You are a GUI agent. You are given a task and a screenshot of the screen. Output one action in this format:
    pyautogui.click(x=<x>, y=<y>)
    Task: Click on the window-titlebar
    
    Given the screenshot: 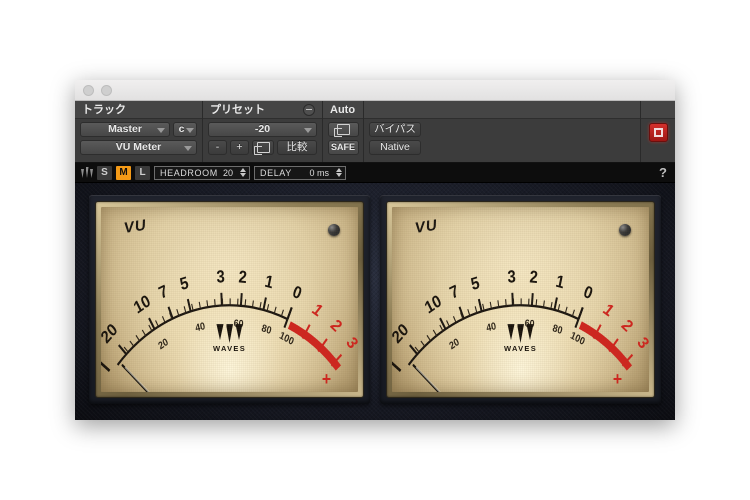 What is the action you would take?
    pyautogui.click(x=375, y=90)
    